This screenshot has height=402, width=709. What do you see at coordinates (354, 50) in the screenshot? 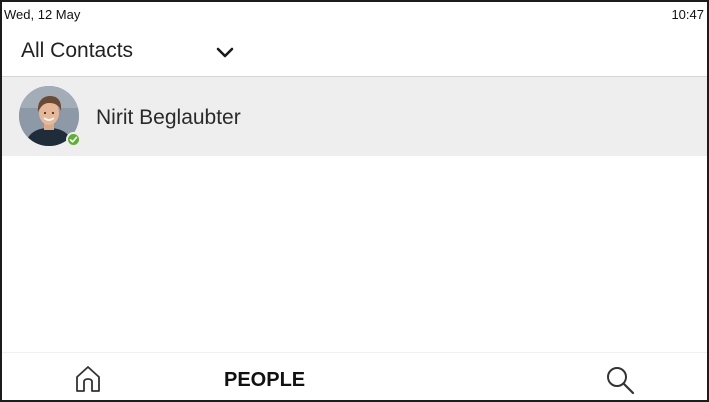
I see `contacts-filter-dropdown: All Contacts` at bounding box center [354, 50].